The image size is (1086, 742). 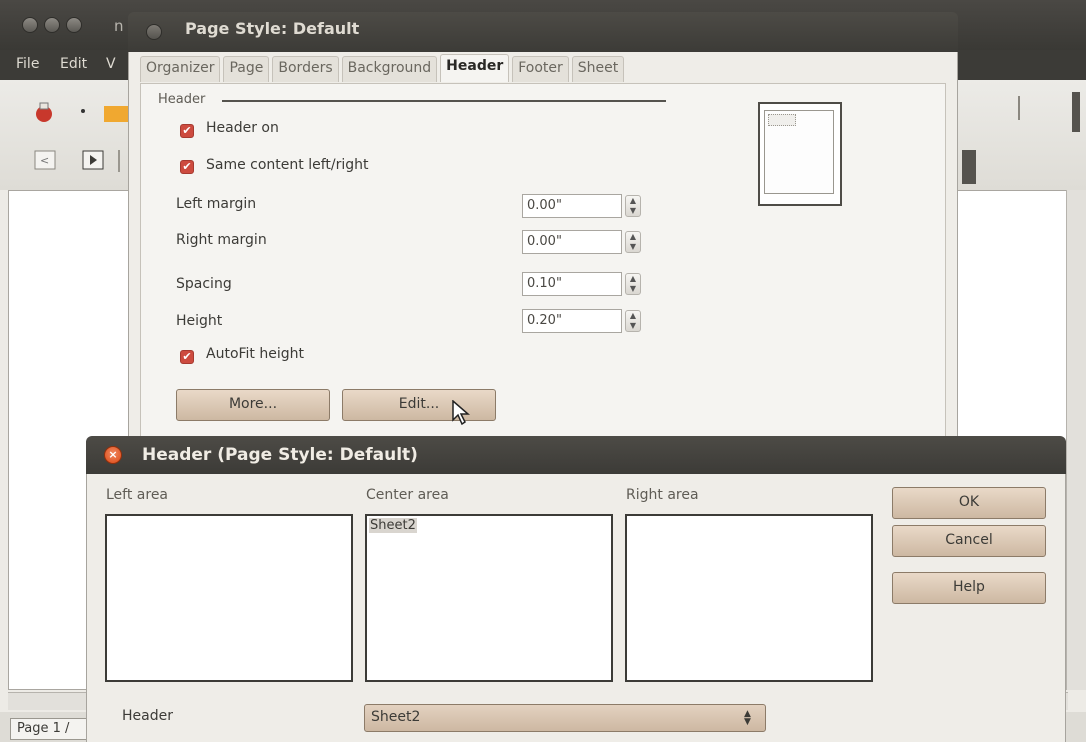 What do you see at coordinates (182, 99) in the screenshot?
I see `header-group-label: Header` at bounding box center [182, 99].